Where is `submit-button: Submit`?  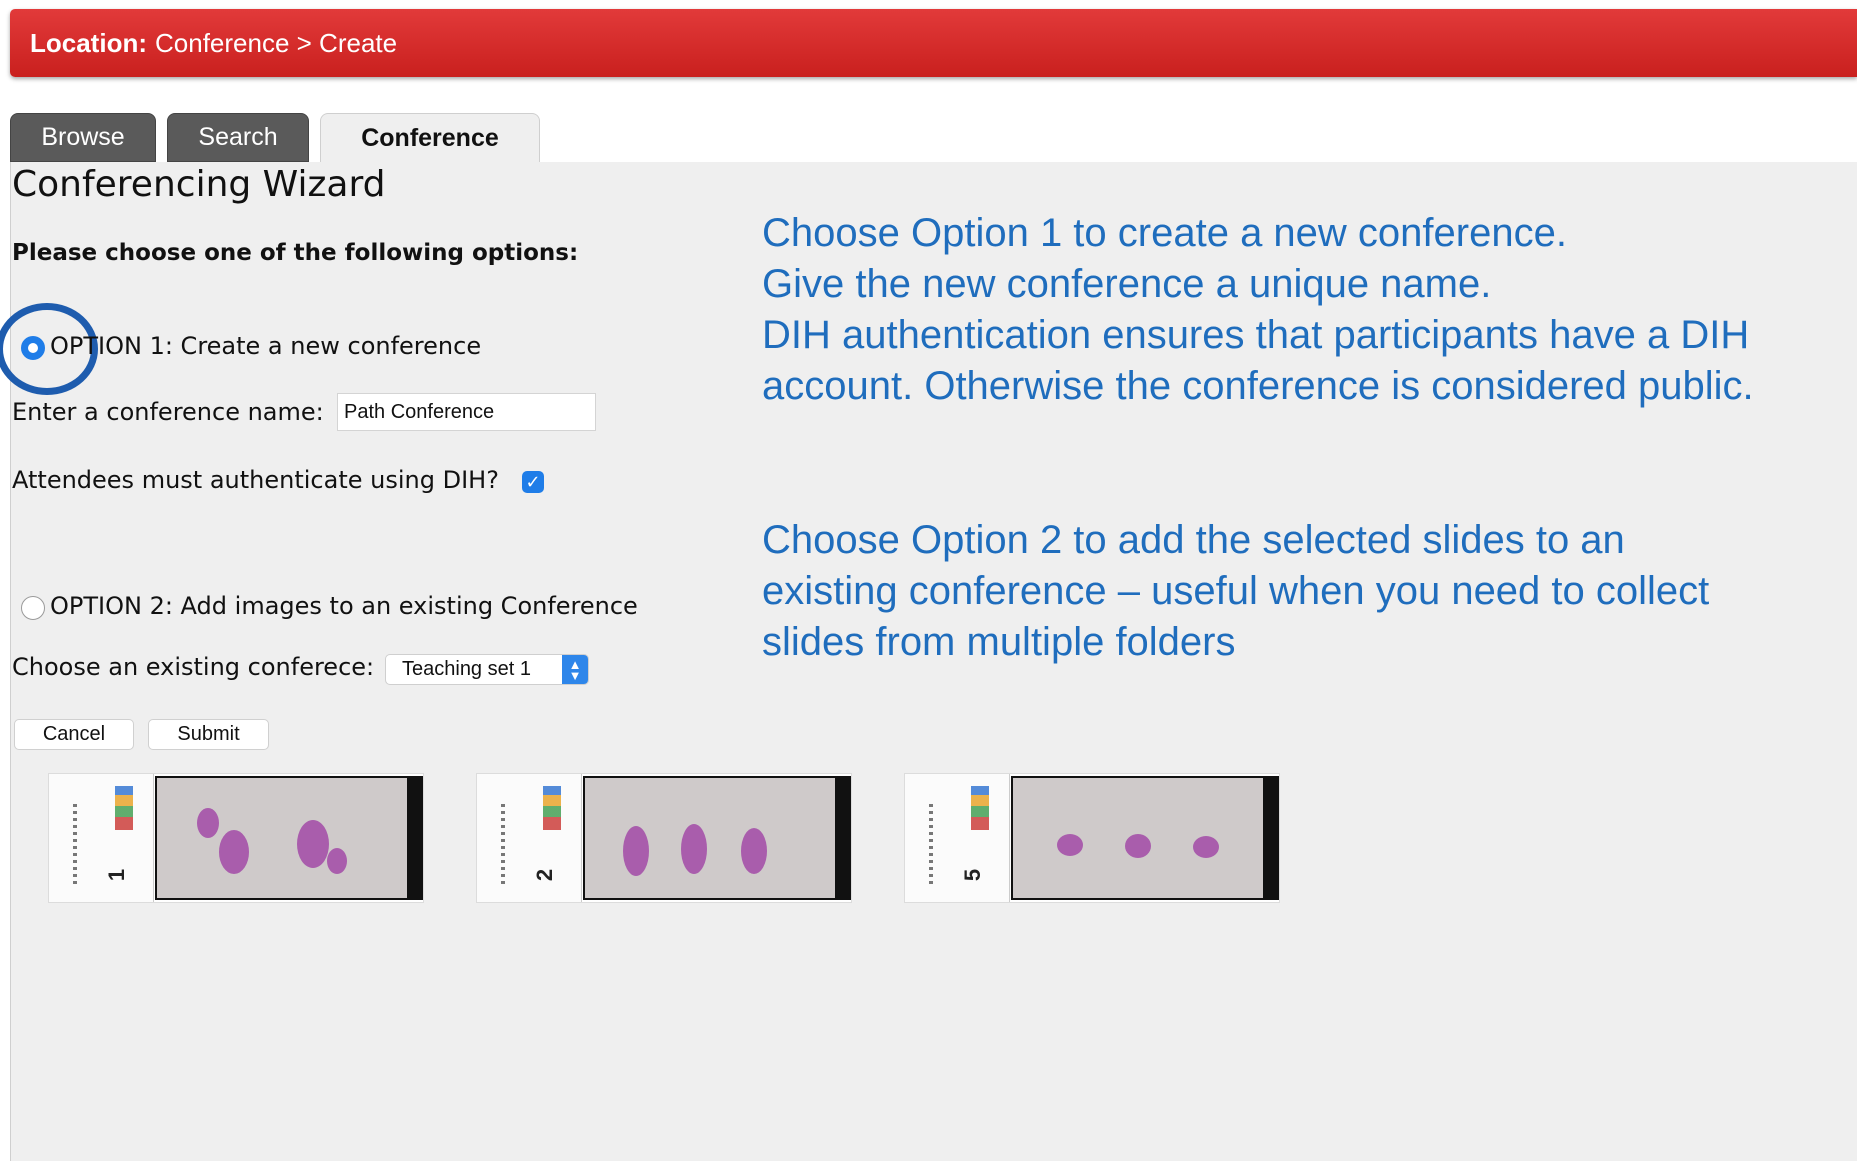
submit-button: Submit is located at coordinates (208, 734).